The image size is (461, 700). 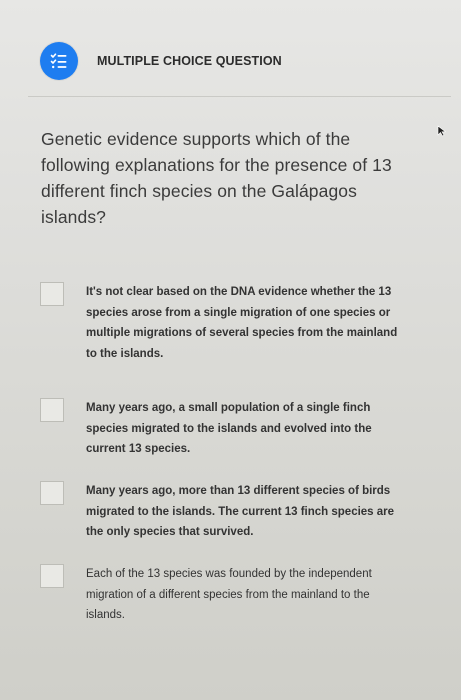 I want to click on question-header: MULTIPLE CHOICE QUESTION, so click(x=161, y=61).